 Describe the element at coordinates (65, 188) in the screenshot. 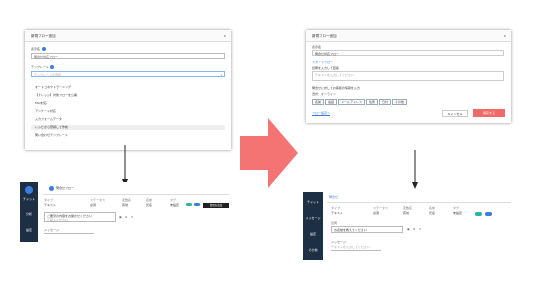

I see `app-title: 問合せフロー` at that location.